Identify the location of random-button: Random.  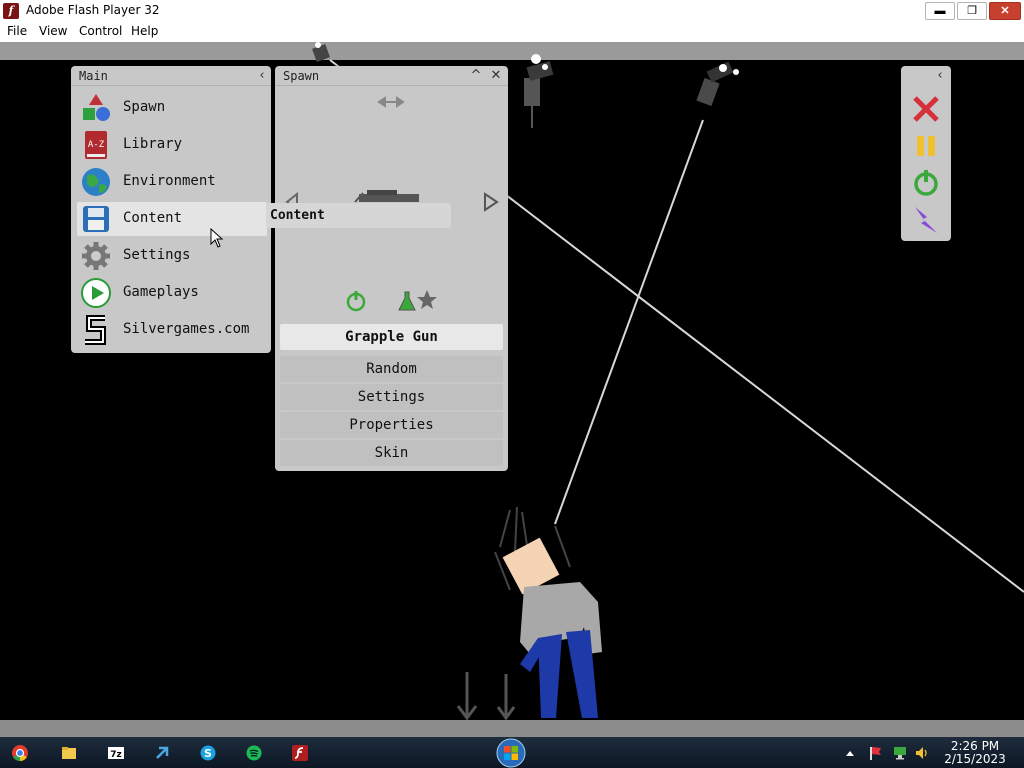
(391, 369).